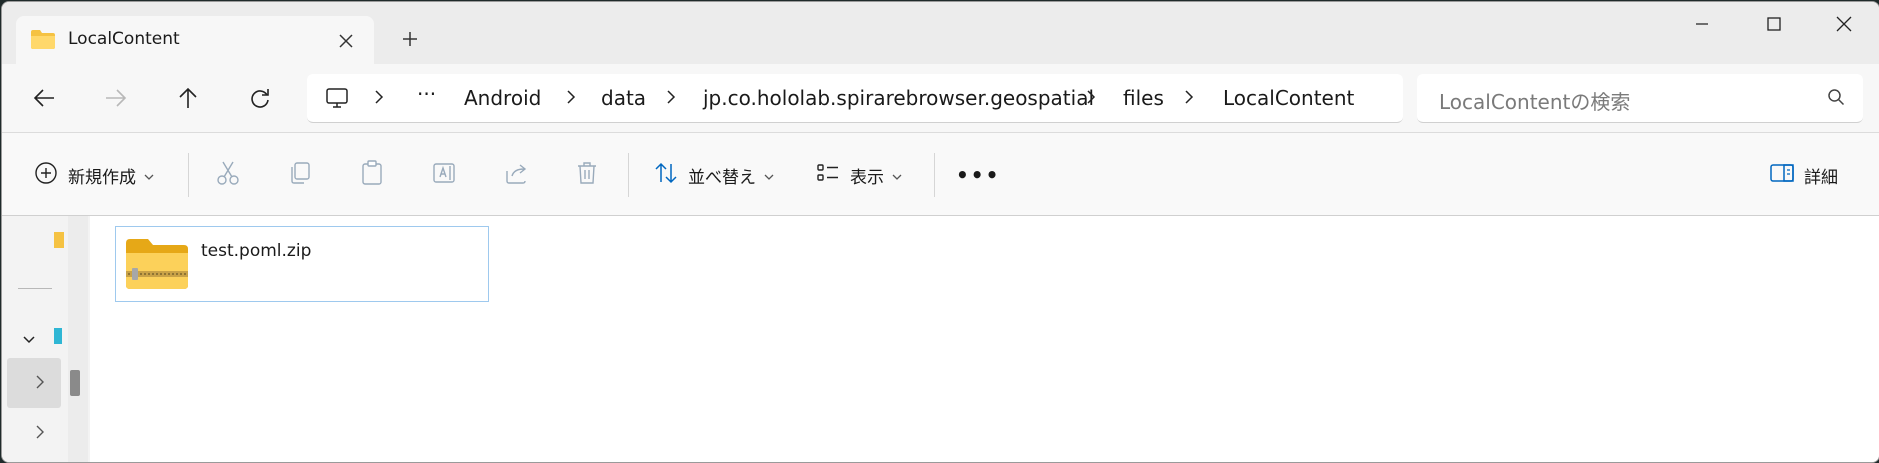 The width and height of the screenshot is (1879, 463). What do you see at coordinates (1143, 98) in the screenshot?
I see `breadcrumb-files: files` at bounding box center [1143, 98].